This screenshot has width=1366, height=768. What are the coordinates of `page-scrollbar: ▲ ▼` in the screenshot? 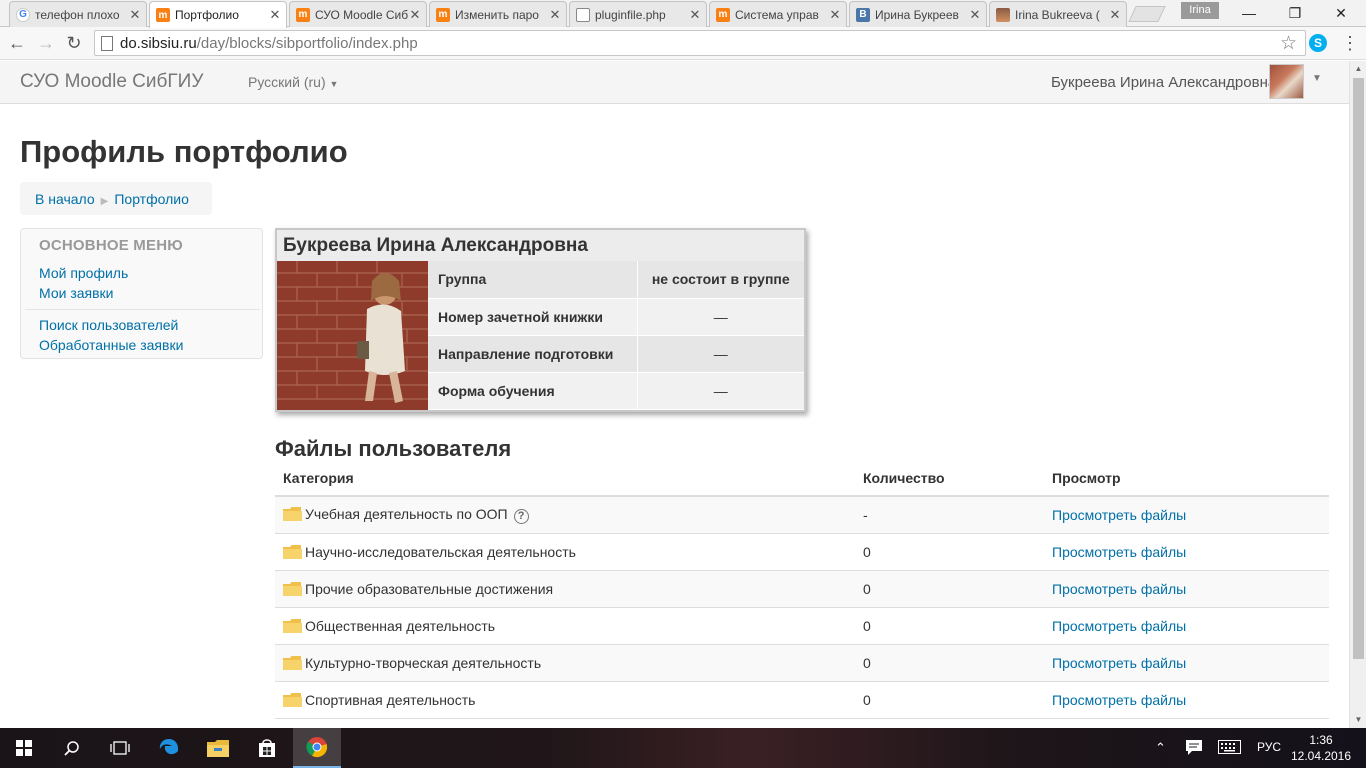 It's located at (1357, 394).